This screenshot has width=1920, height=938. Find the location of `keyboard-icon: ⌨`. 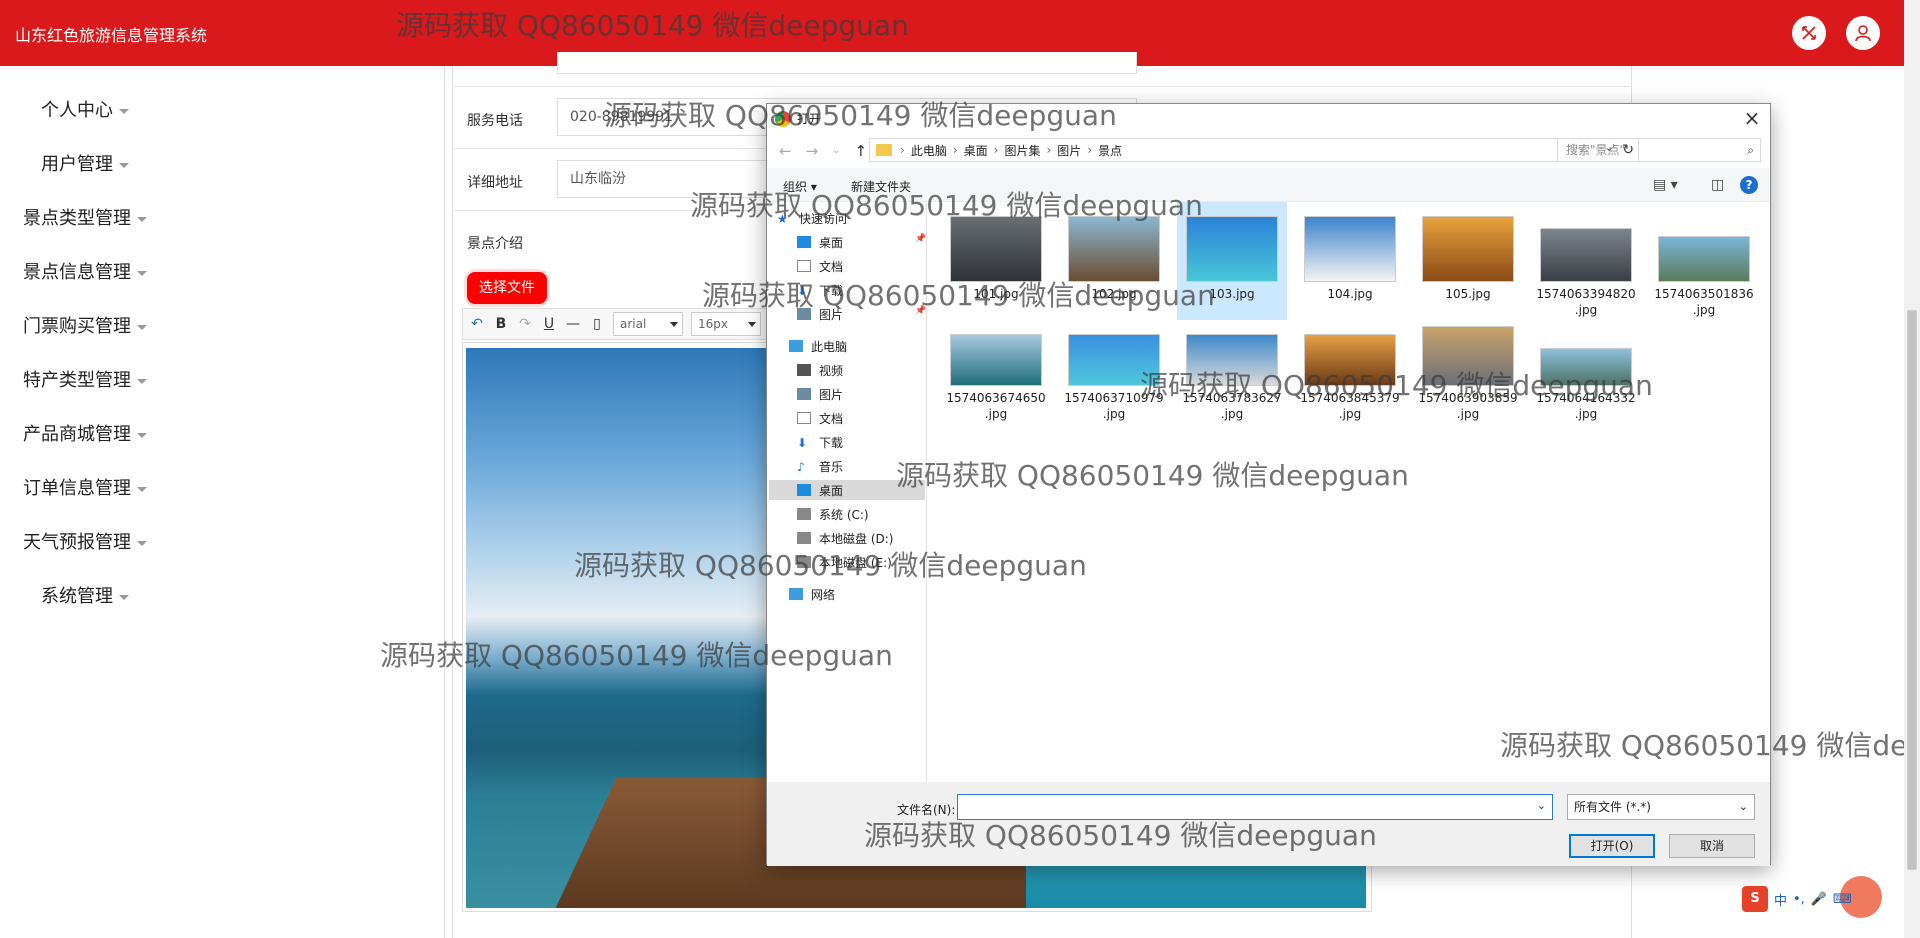

keyboard-icon: ⌨ is located at coordinates (1842, 899).